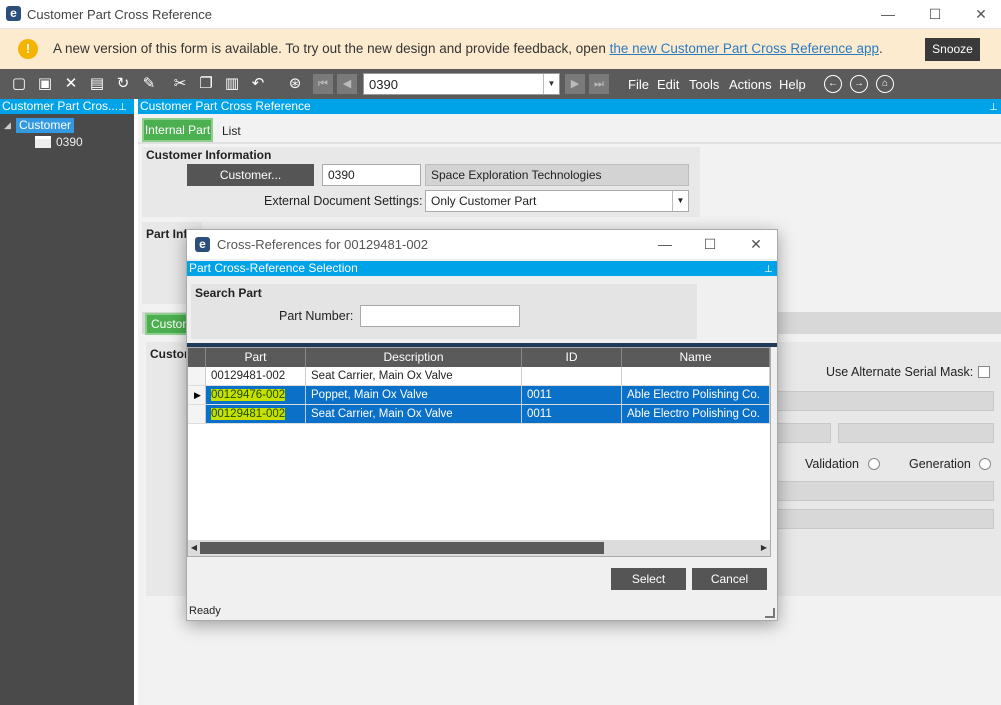 This screenshot has width=1001, height=705. Describe the element at coordinates (316, 316) in the screenshot. I see `part-number-label: Part Number:` at that location.